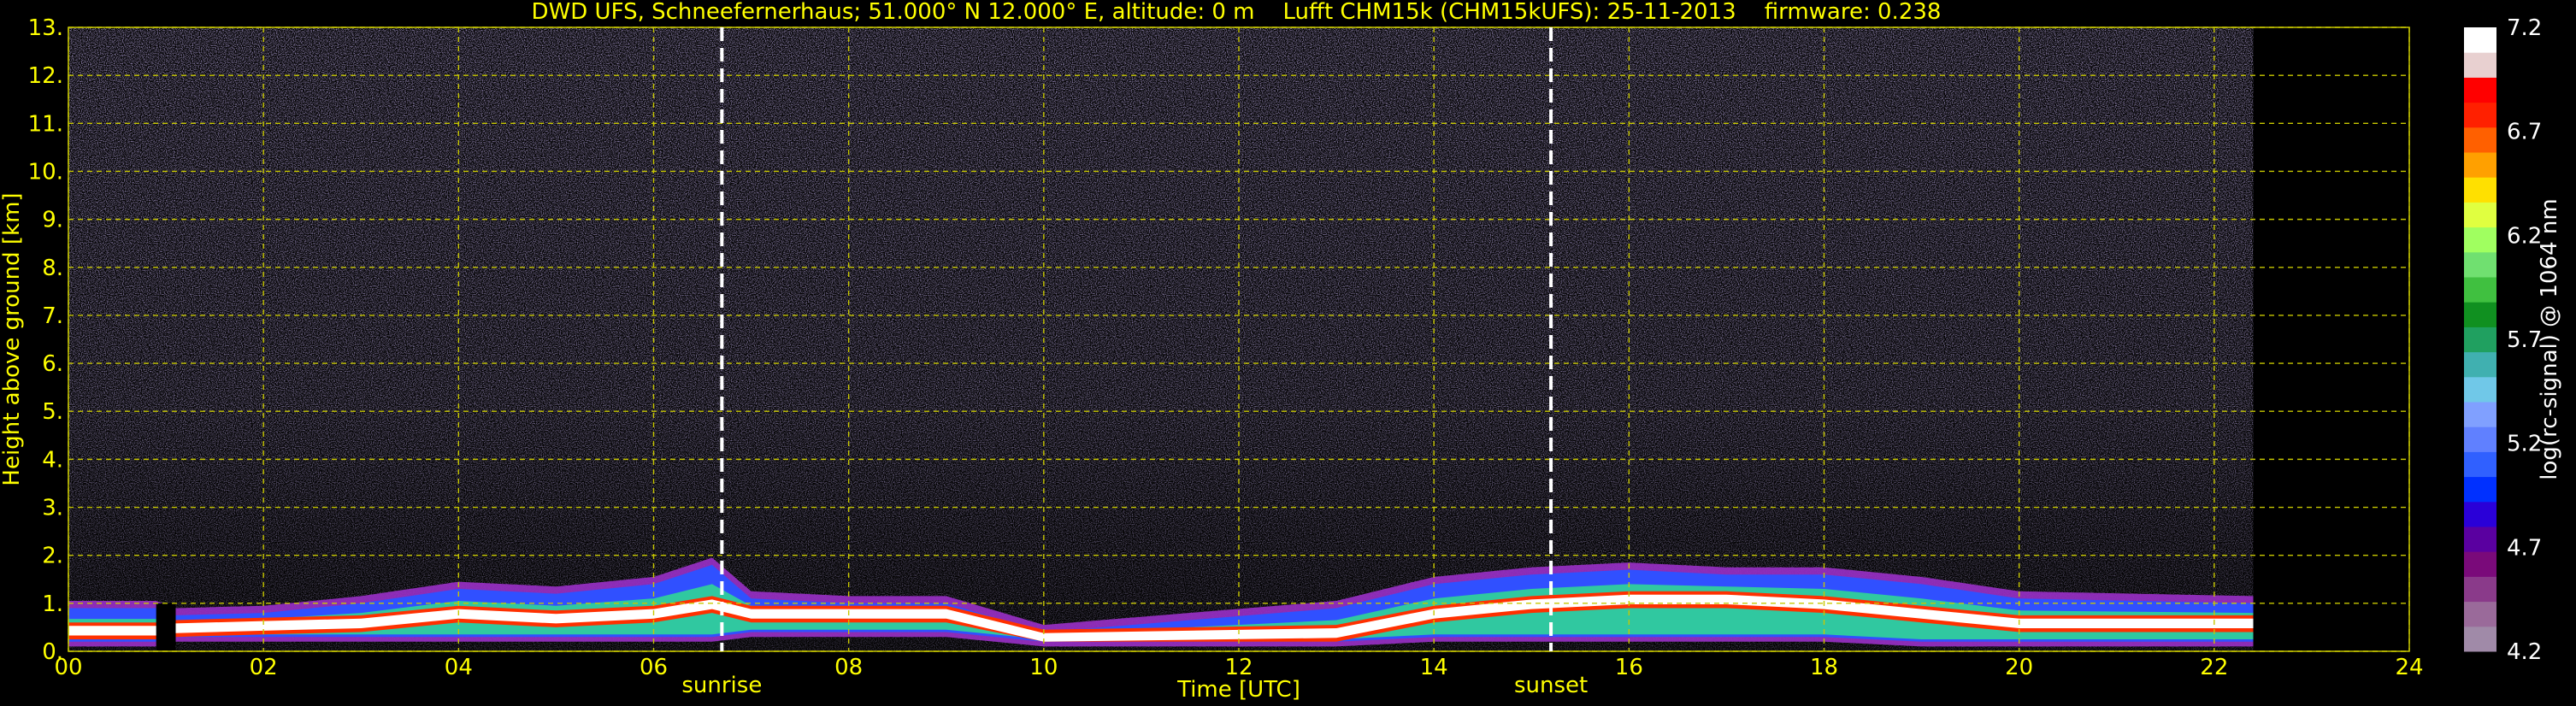 The image size is (2576, 706). What do you see at coordinates (1434, 667) in the screenshot?
I see `x-tick-label: 14` at bounding box center [1434, 667].